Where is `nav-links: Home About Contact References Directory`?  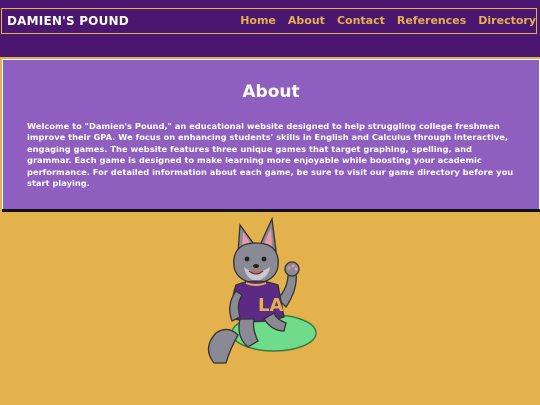
nav-links: Home About Contact References Directory is located at coordinates (382, 20).